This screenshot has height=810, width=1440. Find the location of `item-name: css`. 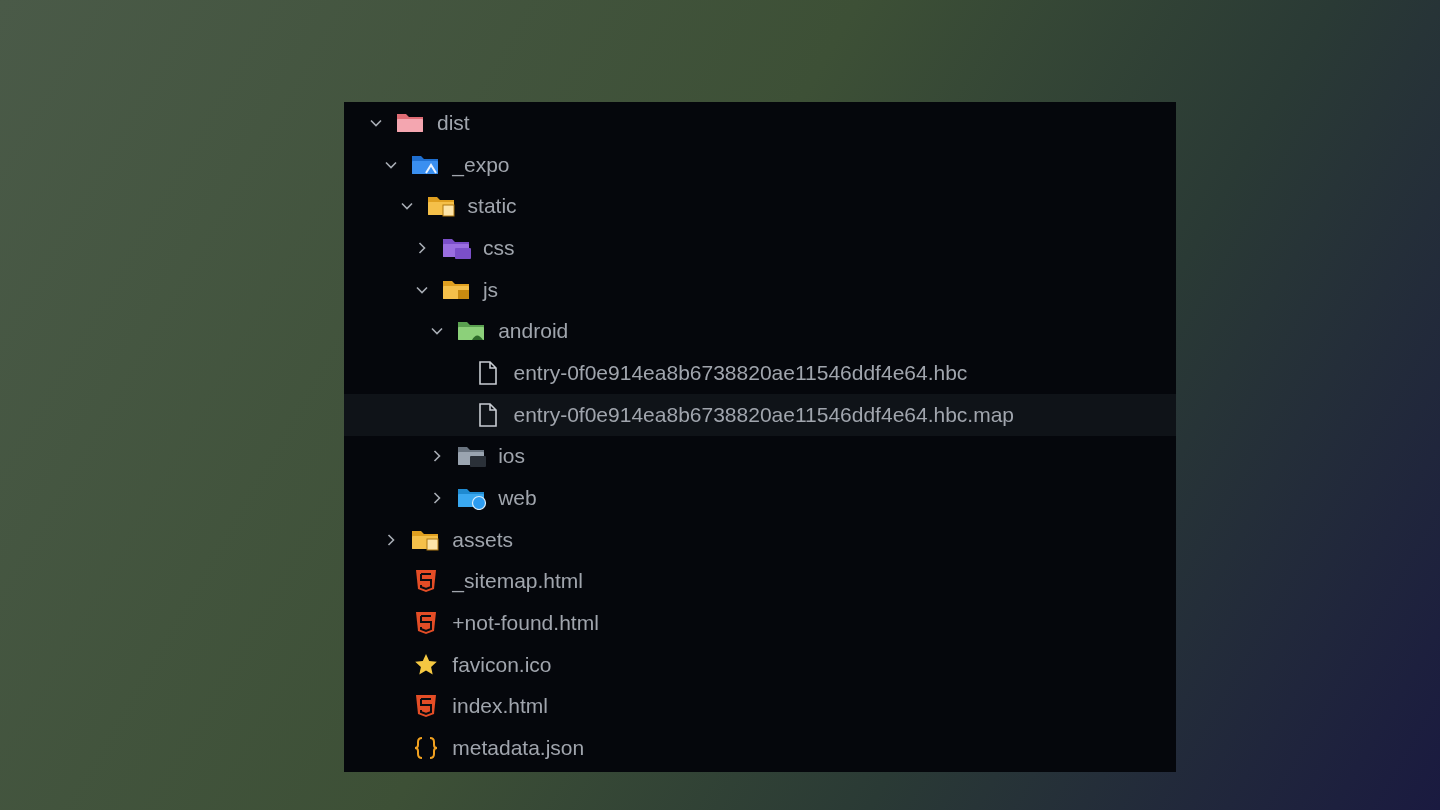

item-name: css is located at coordinates (498, 247).